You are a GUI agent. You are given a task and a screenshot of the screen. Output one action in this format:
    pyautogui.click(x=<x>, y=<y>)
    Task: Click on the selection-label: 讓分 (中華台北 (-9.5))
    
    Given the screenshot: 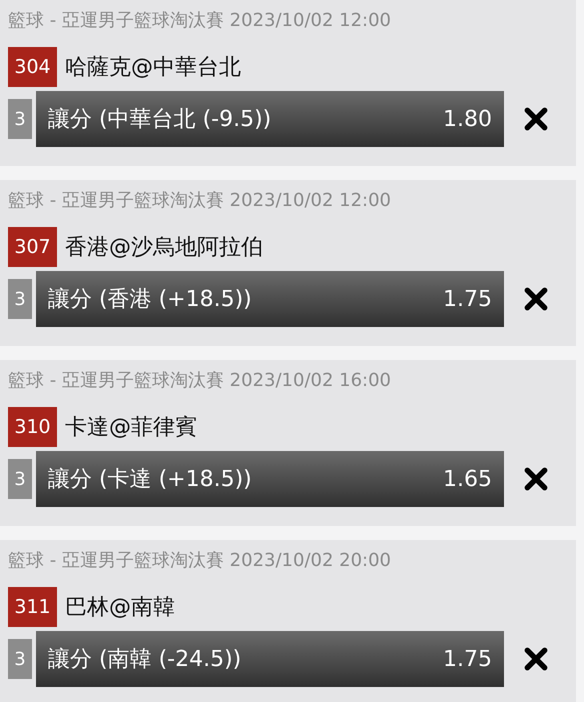 What is the action you would take?
    pyautogui.click(x=160, y=120)
    